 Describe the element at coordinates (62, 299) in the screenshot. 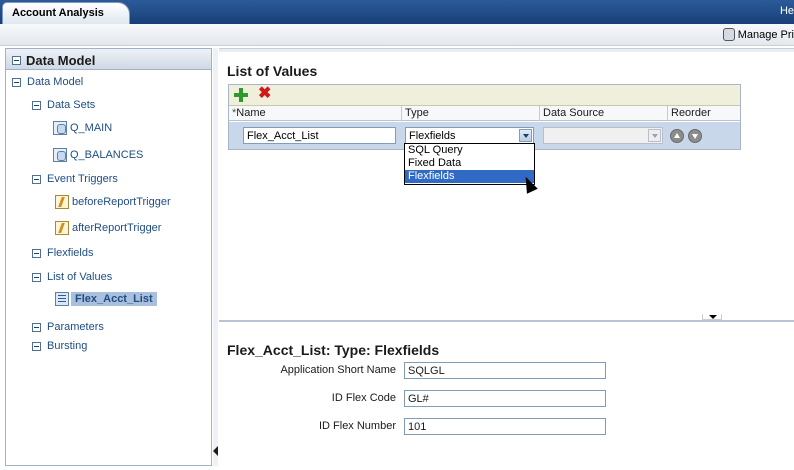

I see `list-of-values-icon` at that location.